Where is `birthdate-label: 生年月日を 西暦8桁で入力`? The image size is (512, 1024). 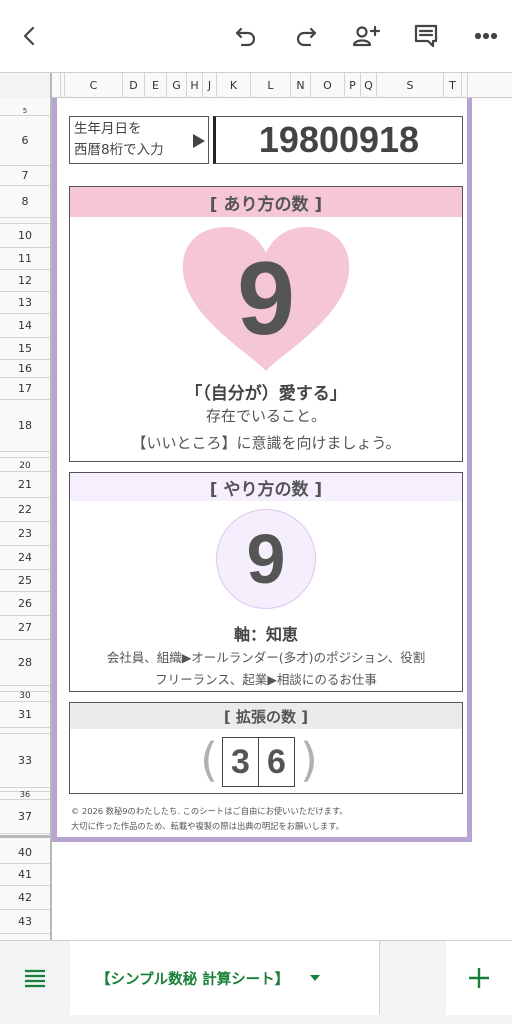 birthdate-label: 生年月日を 西暦8桁で入力 is located at coordinates (139, 140).